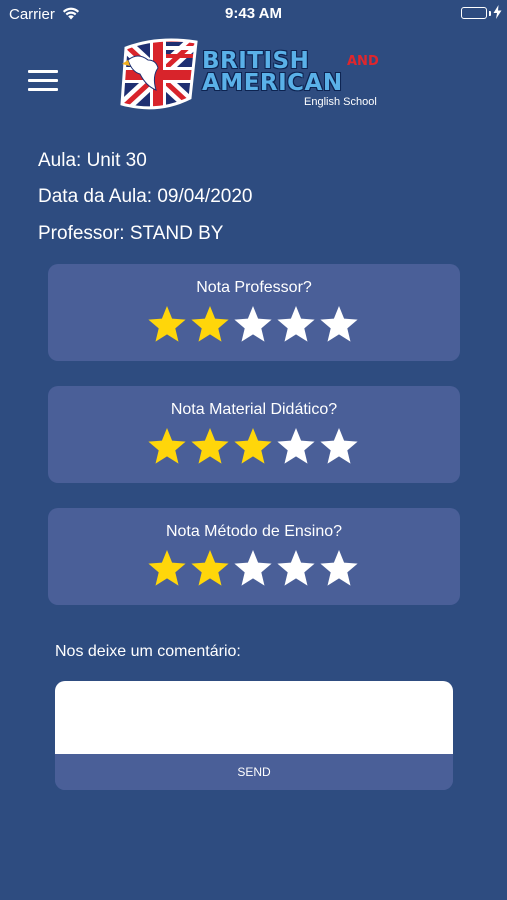  Describe the element at coordinates (474, 13) in the screenshot. I see `battery-icon` at that location.